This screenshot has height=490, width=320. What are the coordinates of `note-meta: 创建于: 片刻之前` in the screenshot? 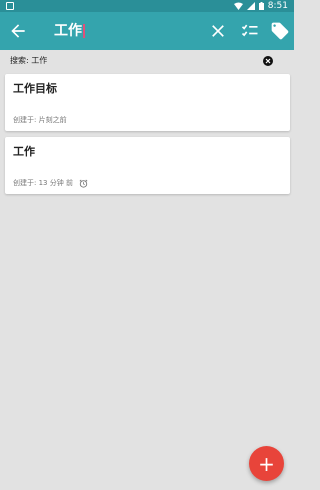 It's located at (40, 120).